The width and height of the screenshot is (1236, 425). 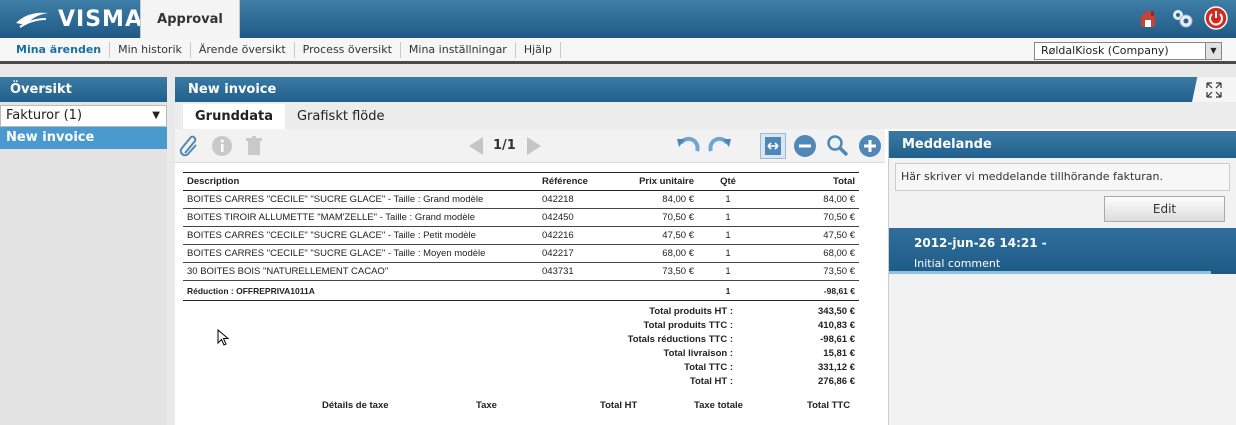 What do you see at coordinates (504, 145) in the screenshot?
I see `page-indicator: 1/1` at bounding box center [504, 145].